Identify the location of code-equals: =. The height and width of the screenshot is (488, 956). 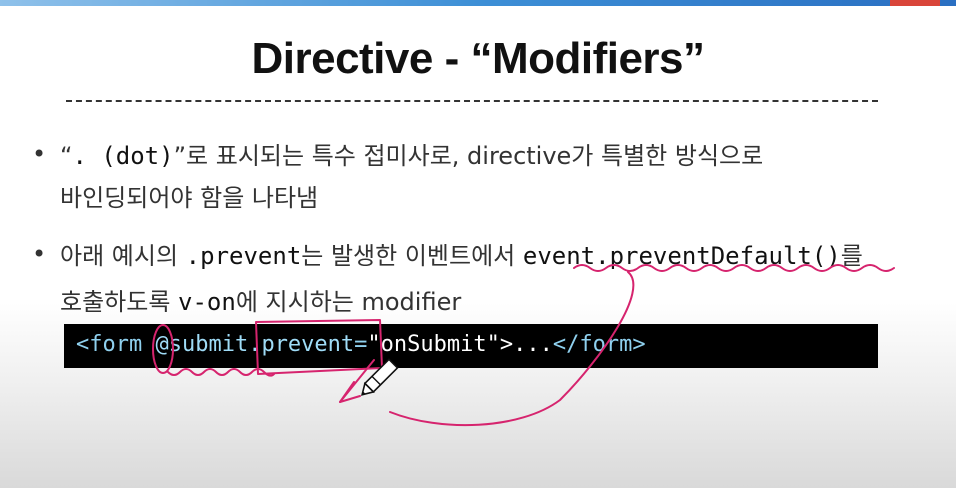
(361, 344).